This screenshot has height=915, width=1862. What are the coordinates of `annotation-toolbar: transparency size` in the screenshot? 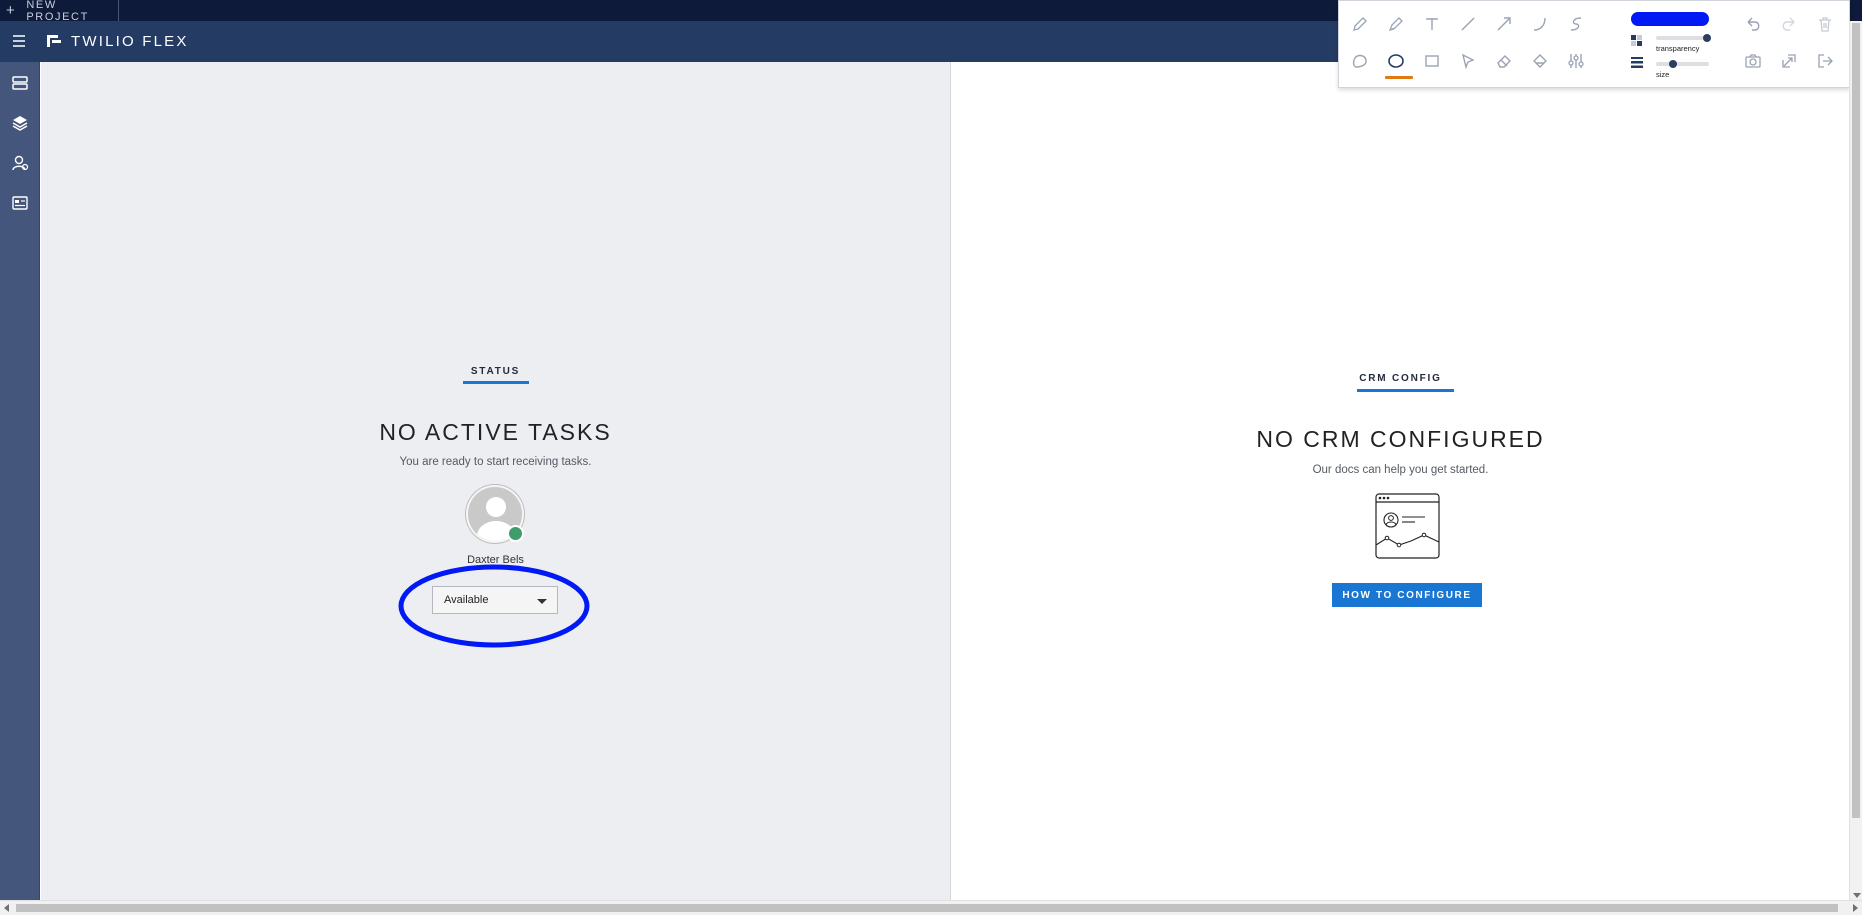 It's located at (1594, 44).